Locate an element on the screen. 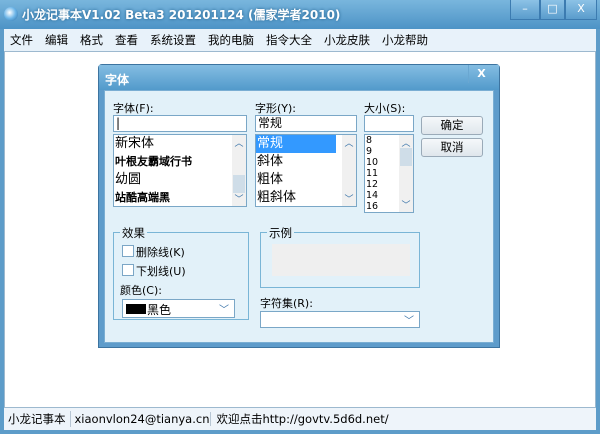 This screenshot has width=600, height=434. menu-skins: 小龙皮肤 is located at coordinates (347, 40).